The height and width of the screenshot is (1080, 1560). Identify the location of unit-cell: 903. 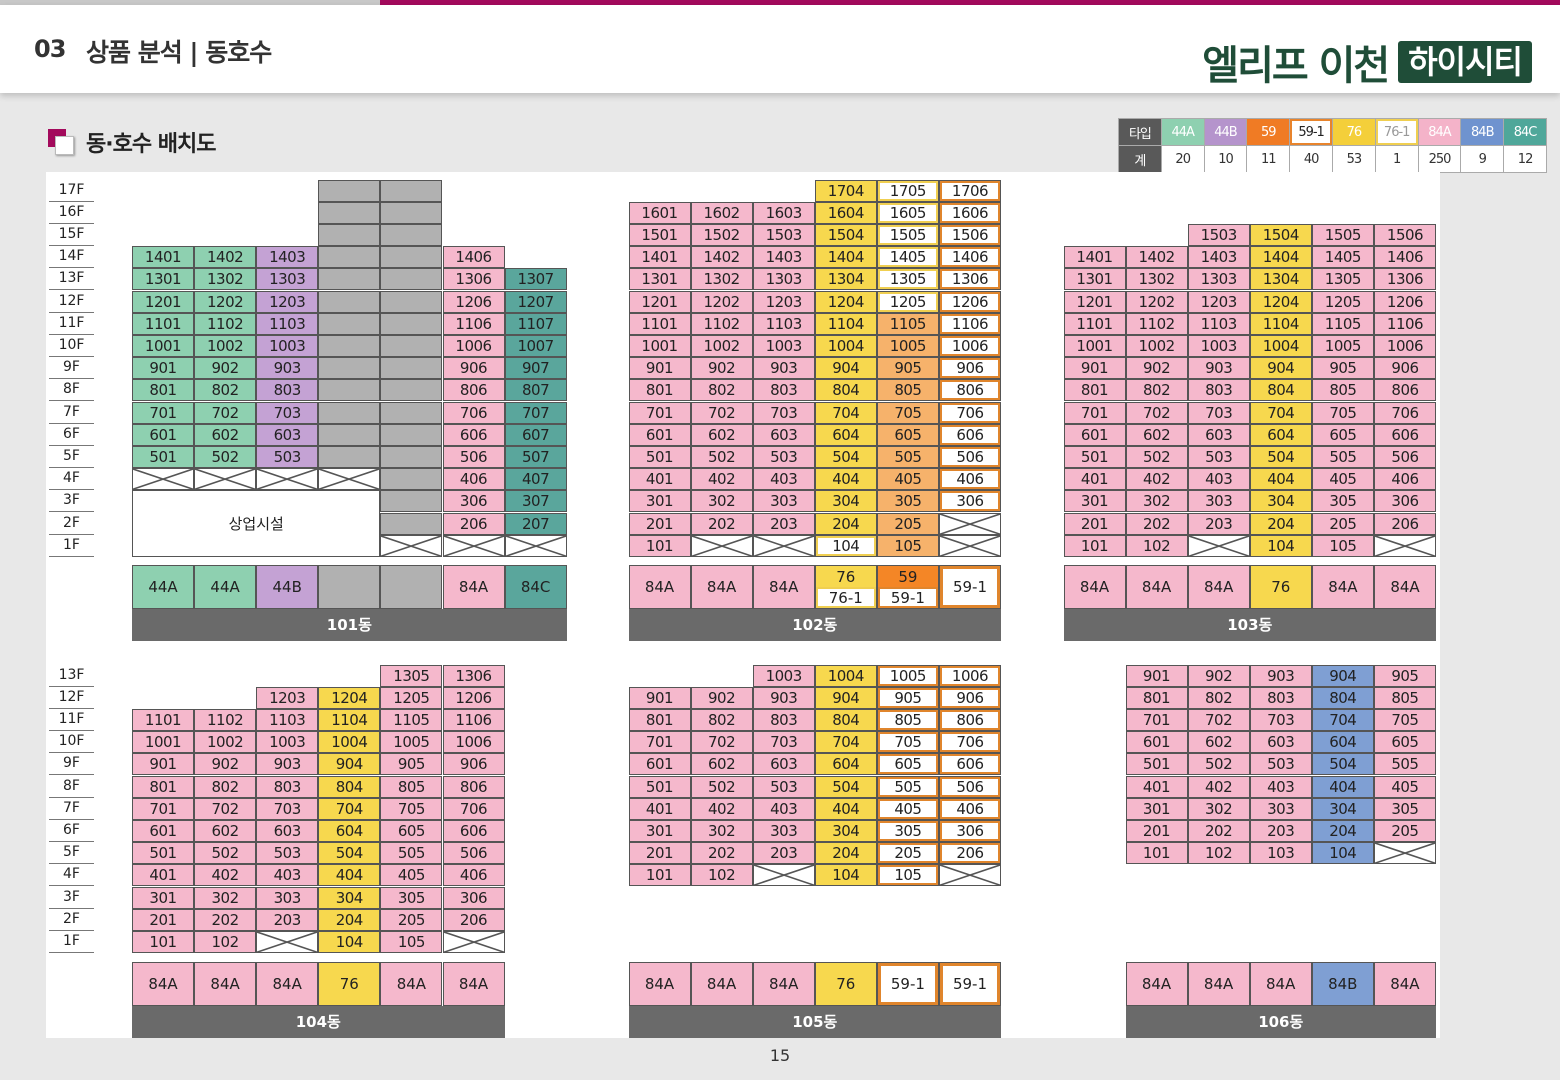
(783, 368).